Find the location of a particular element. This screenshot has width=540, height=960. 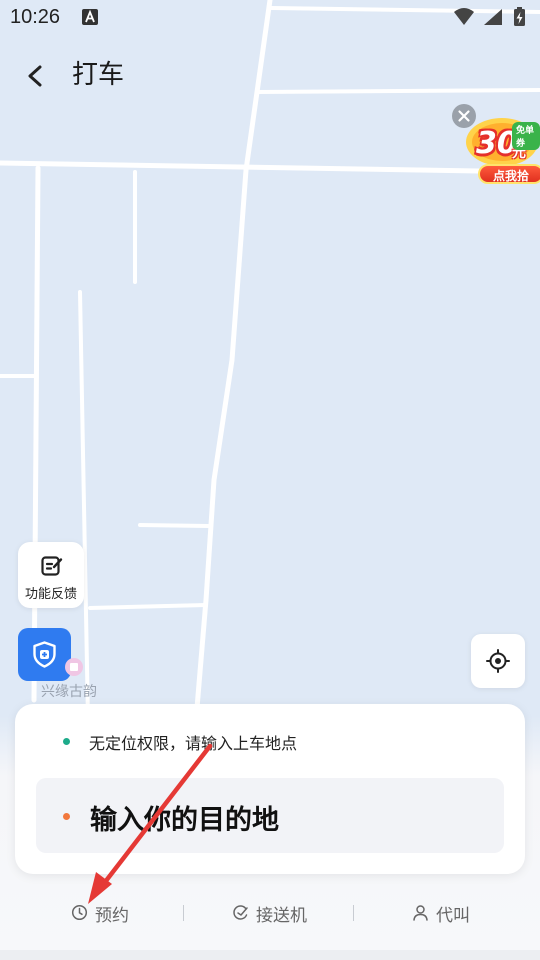

destination-input: 输入你的目的地 is located at coordinates (270, 815).